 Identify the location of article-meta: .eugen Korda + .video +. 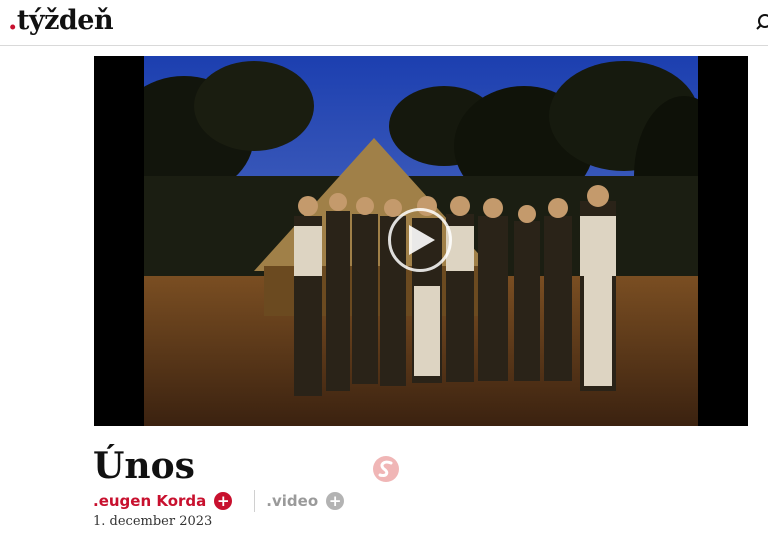
(219, 501).